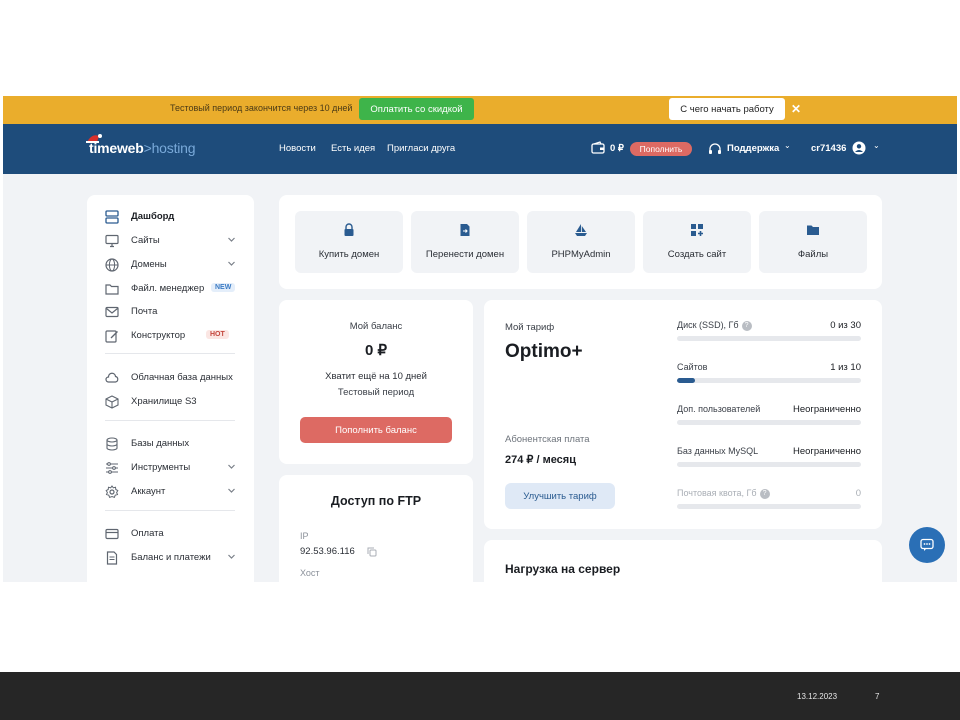 The width and height of the screenshot is (960, 720). What do you see at coordinates (563, 569) in the screenshot?
I see `server-load-title: Нагрузка на сервер` at bounding box center [563, 569].